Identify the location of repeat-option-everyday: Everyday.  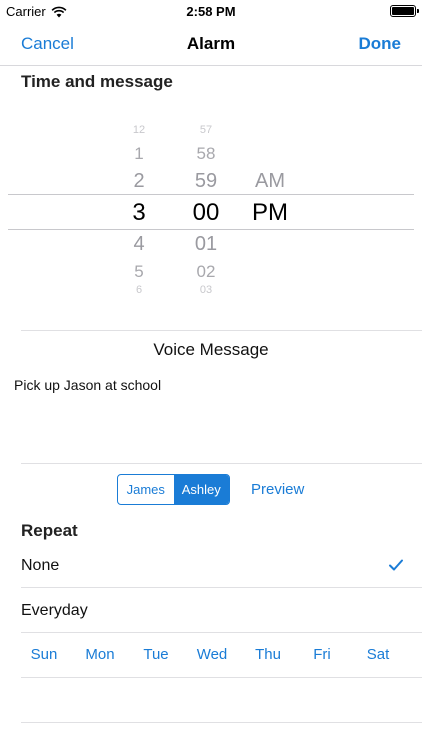
(54, 611).